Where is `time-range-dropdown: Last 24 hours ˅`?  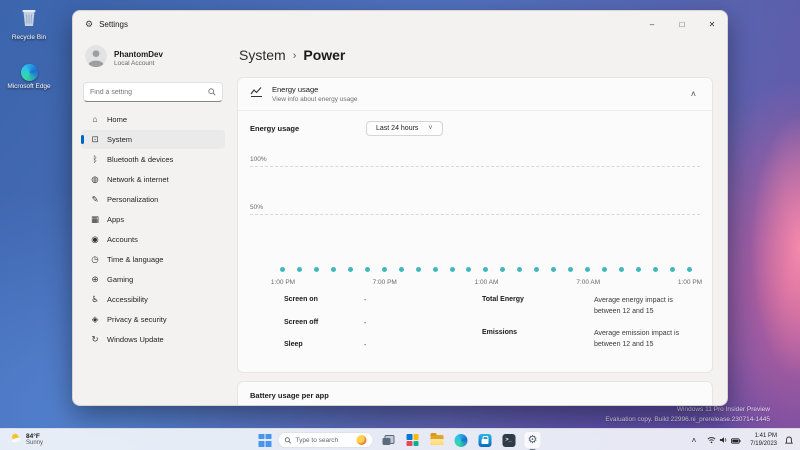 time-range-dropdown: Last 24 hours ˅ is located at coordinates (404, 128).